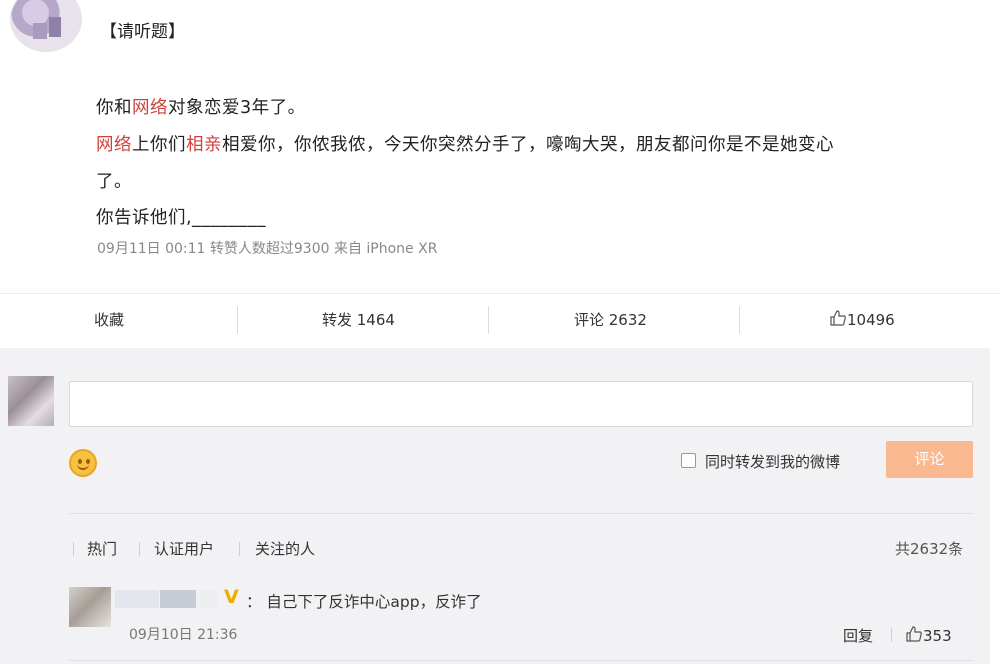 This screenshot has width=1000, height=664. I want to click on comment-total: 共2632条, so click(929, 549).